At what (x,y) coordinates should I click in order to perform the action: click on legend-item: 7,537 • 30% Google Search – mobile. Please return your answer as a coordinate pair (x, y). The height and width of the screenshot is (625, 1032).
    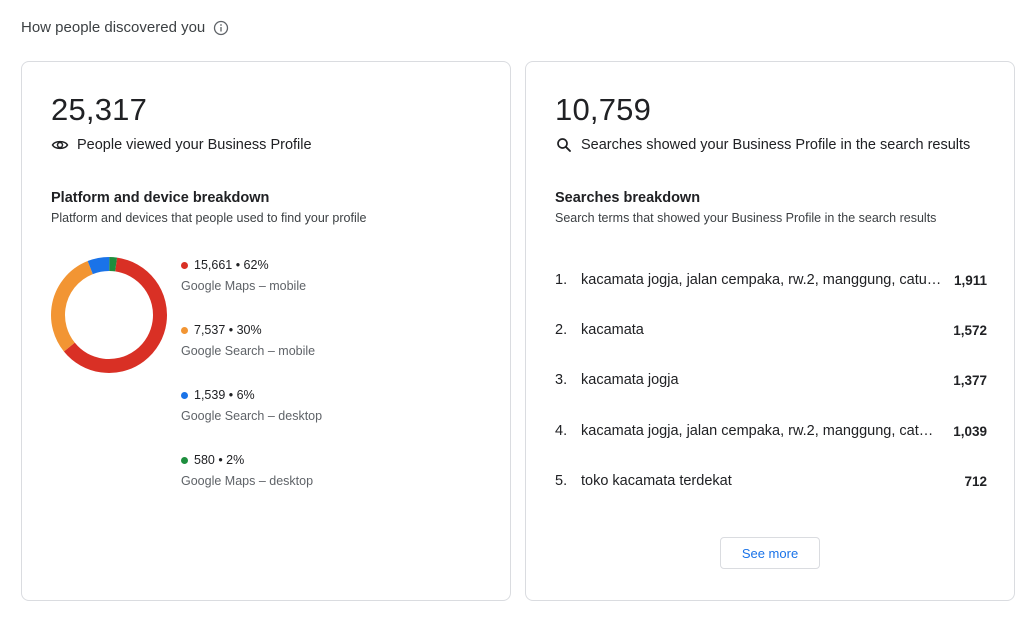
    Looking at the image, I should click on (331, 340).